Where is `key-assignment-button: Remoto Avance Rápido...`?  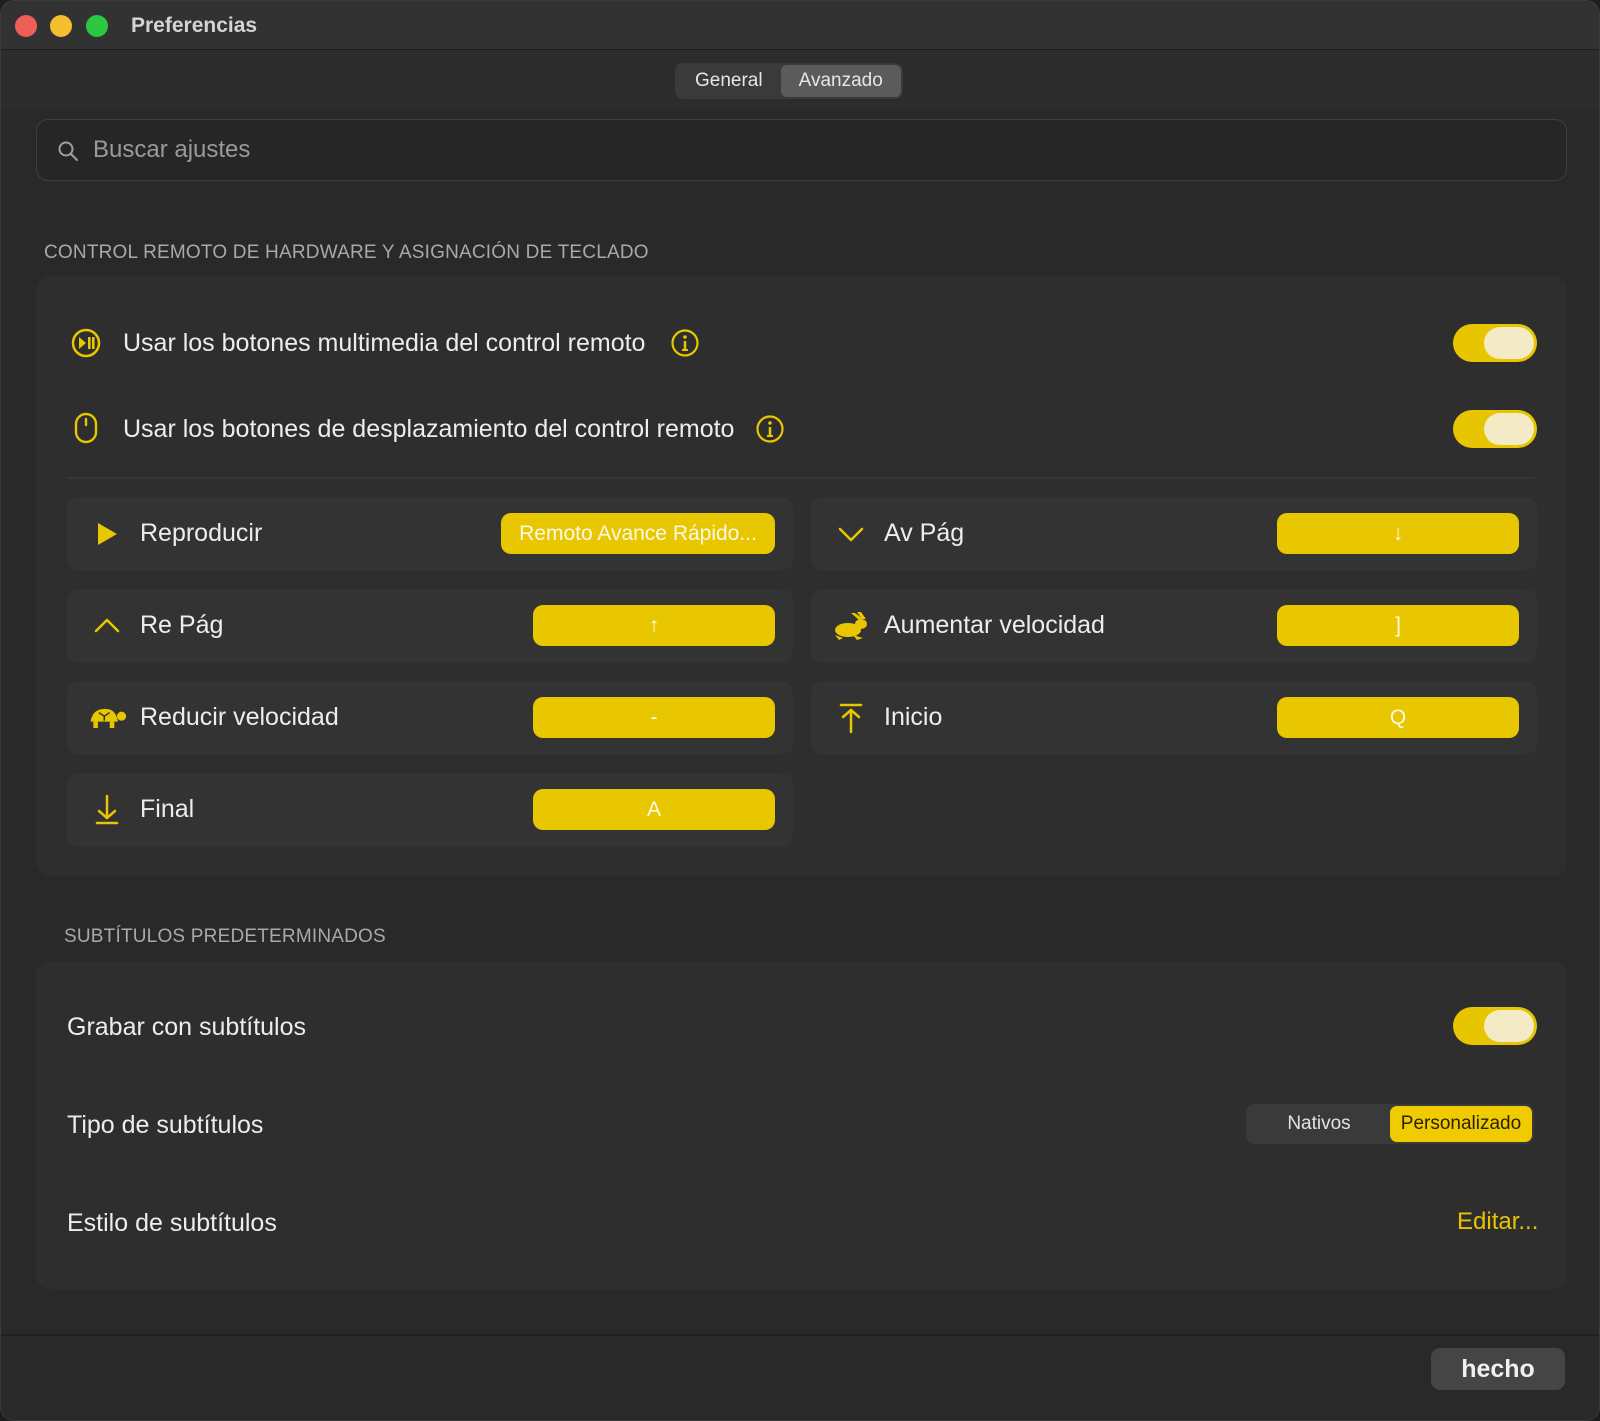
key-assignment-button: Remoto Avance Rápido... is located at coordinates (638, 533).